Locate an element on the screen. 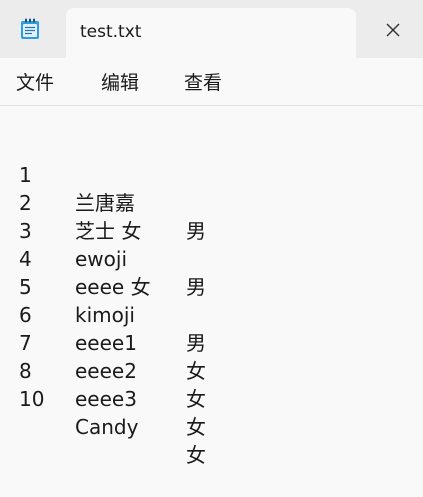  line-name: eeee3 is located at coordinates (106, 399).